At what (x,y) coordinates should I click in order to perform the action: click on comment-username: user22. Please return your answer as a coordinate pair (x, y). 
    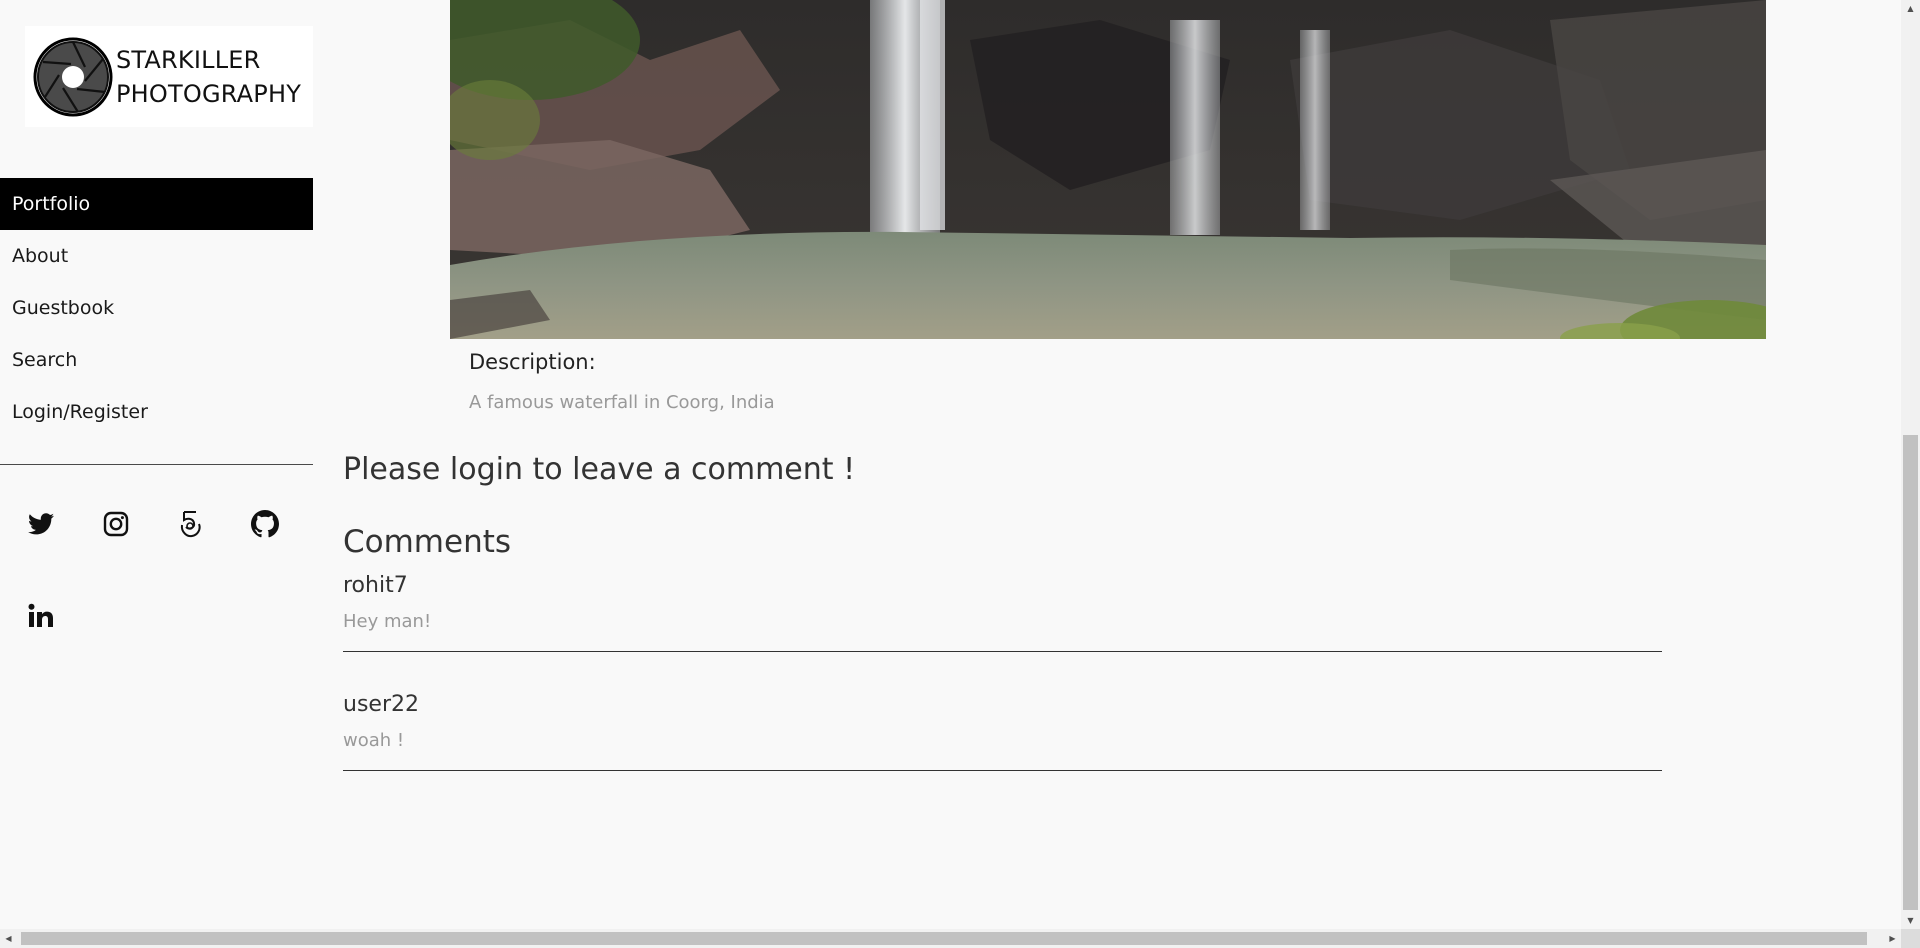
    Looking at the image, I should click on (381, 704).